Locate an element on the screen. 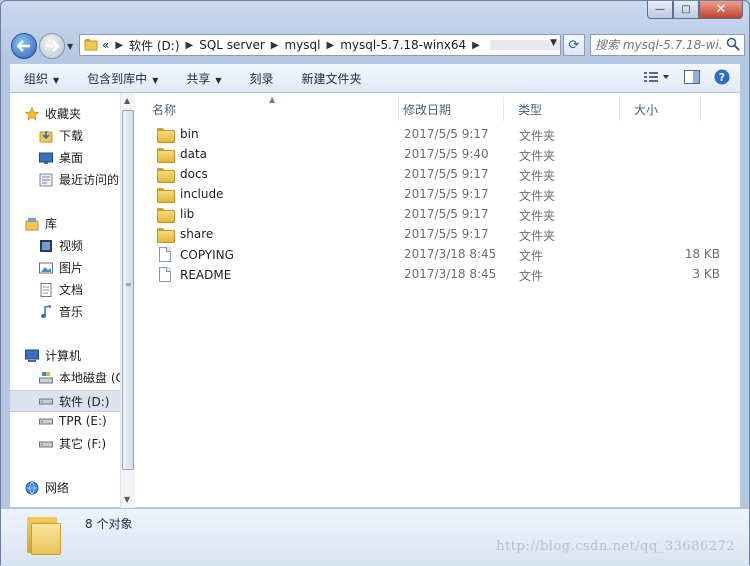 The height and width of the screenshot is (566, 750). downloads-folder-icon is located at coordinates (46, 136).